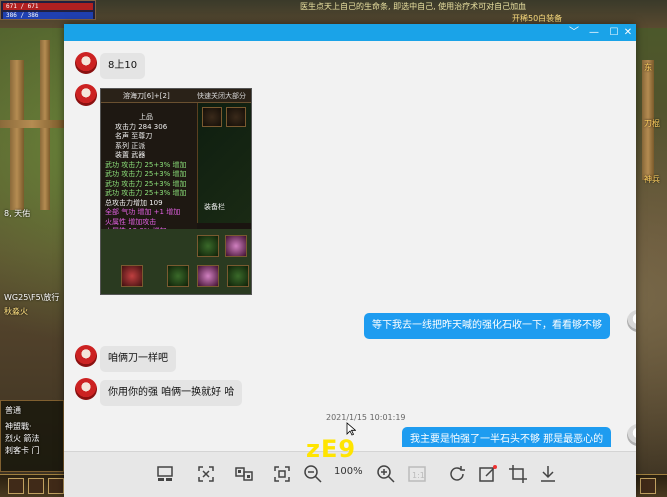 This screenshot has width=667, height=497. Describe the element at coordinates (130, 145) in the screenshot. I see `item-stat-line: 系列 正派` at that location.